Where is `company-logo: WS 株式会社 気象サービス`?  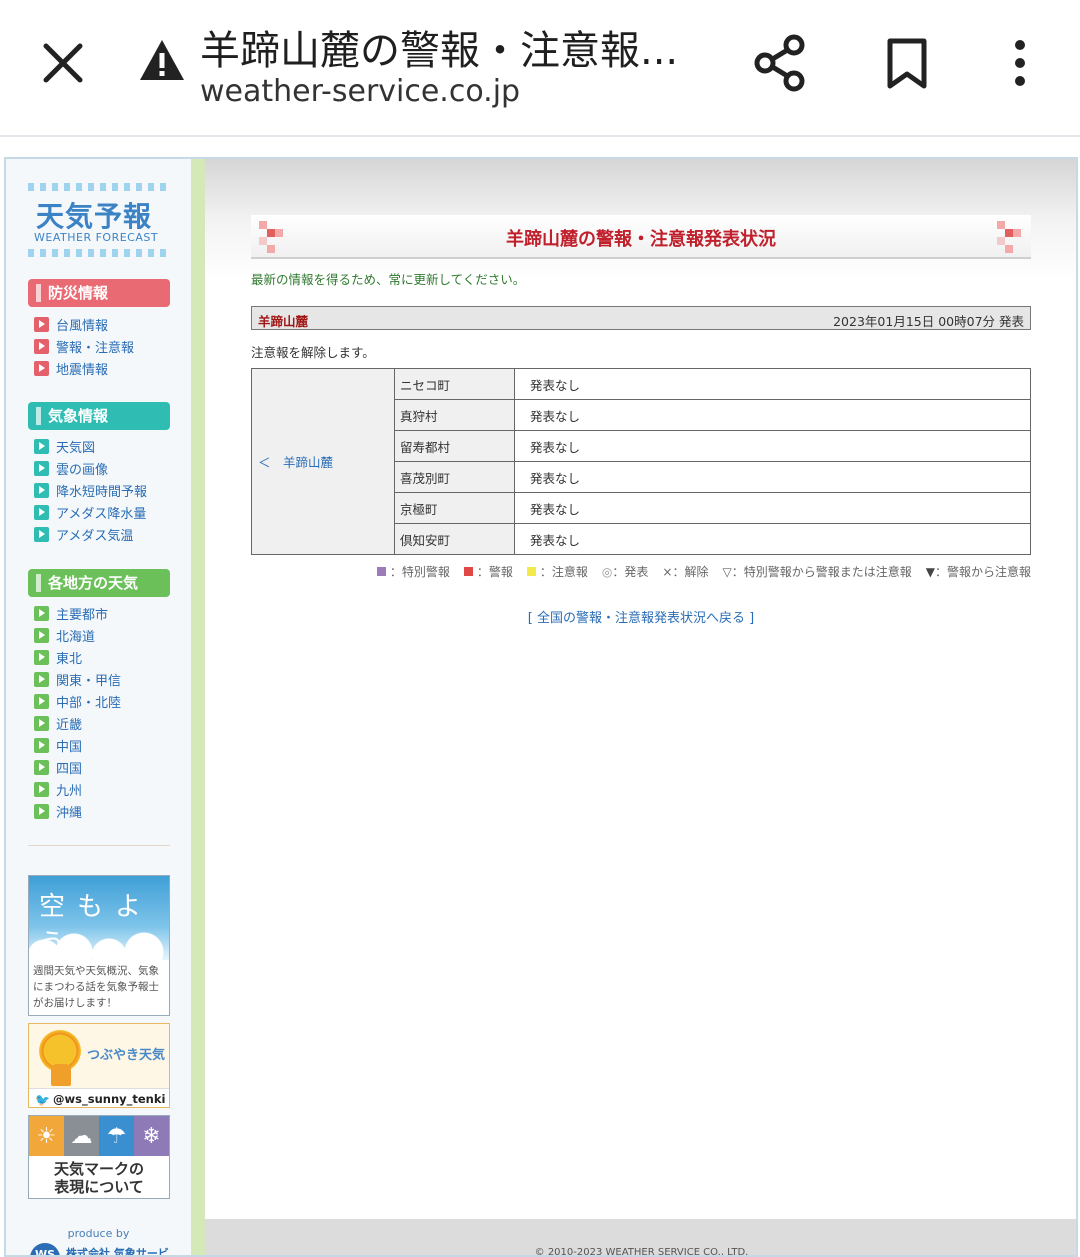
company-logo: WS 株式会社 気象サービス is located at coordinates (102, 1250).